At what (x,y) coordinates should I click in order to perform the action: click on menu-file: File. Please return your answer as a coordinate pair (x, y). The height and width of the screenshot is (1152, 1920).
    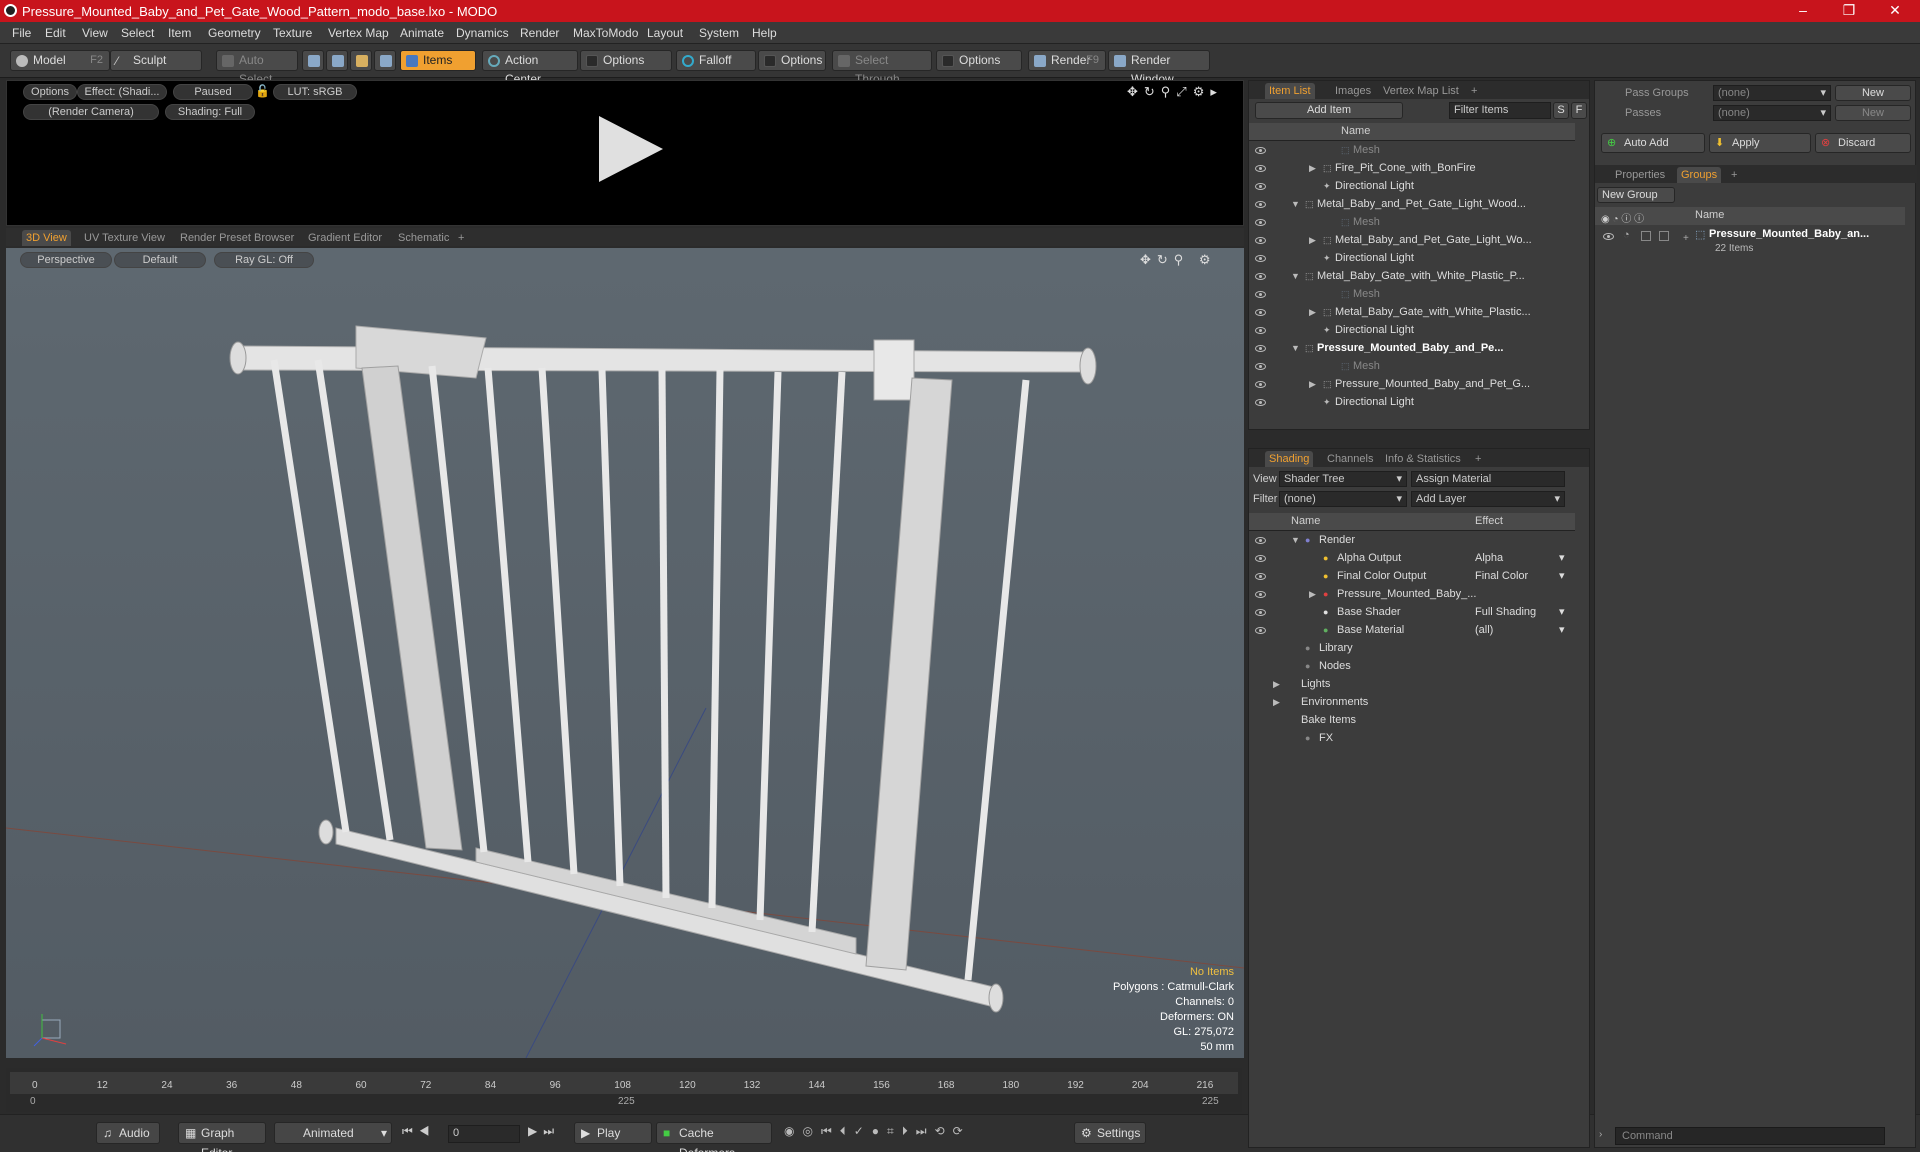
    Looking at the image, I should click on (21, 33).